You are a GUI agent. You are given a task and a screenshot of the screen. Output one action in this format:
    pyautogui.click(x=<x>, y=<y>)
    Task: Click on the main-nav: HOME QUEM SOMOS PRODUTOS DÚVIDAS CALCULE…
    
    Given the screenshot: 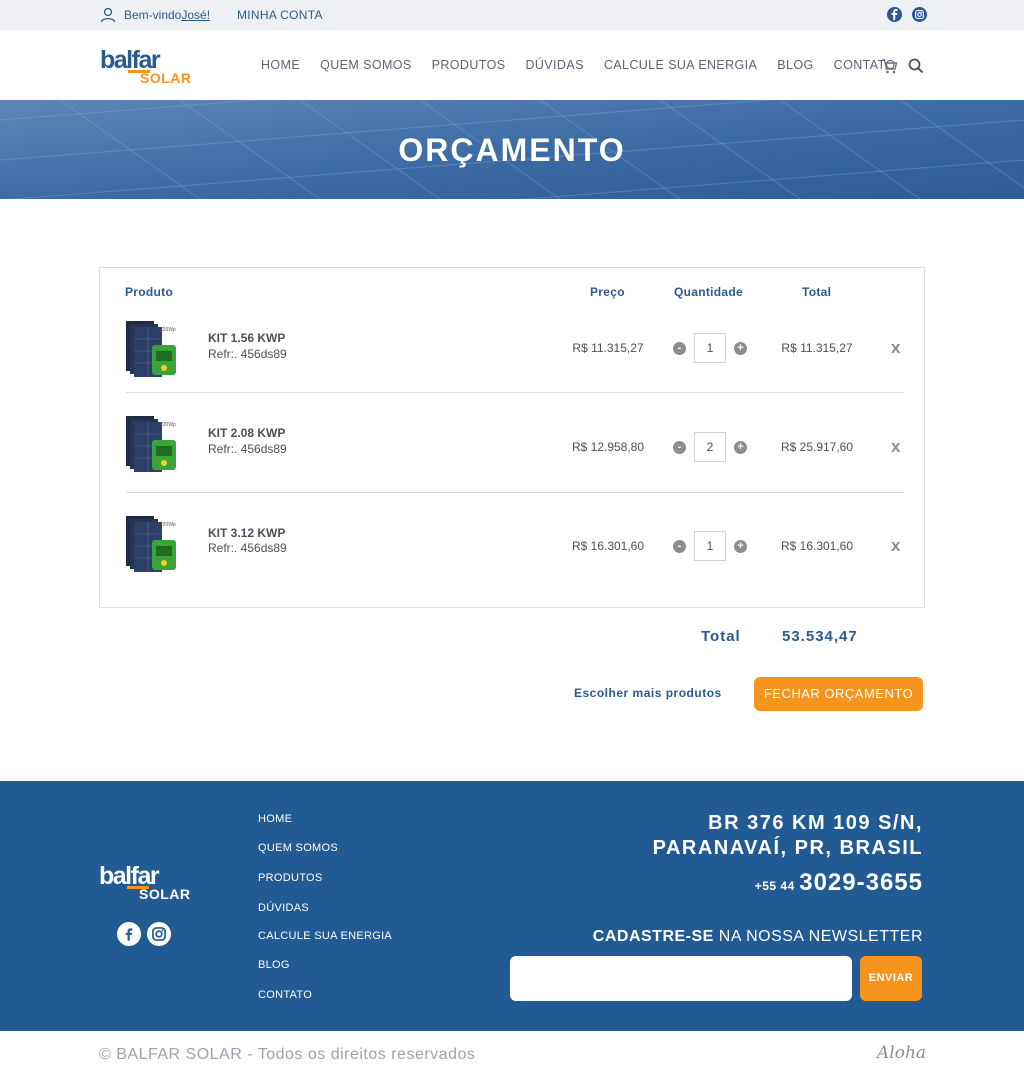 What is the action you would take?
    pyautogui.click(x=578, y=65)
    